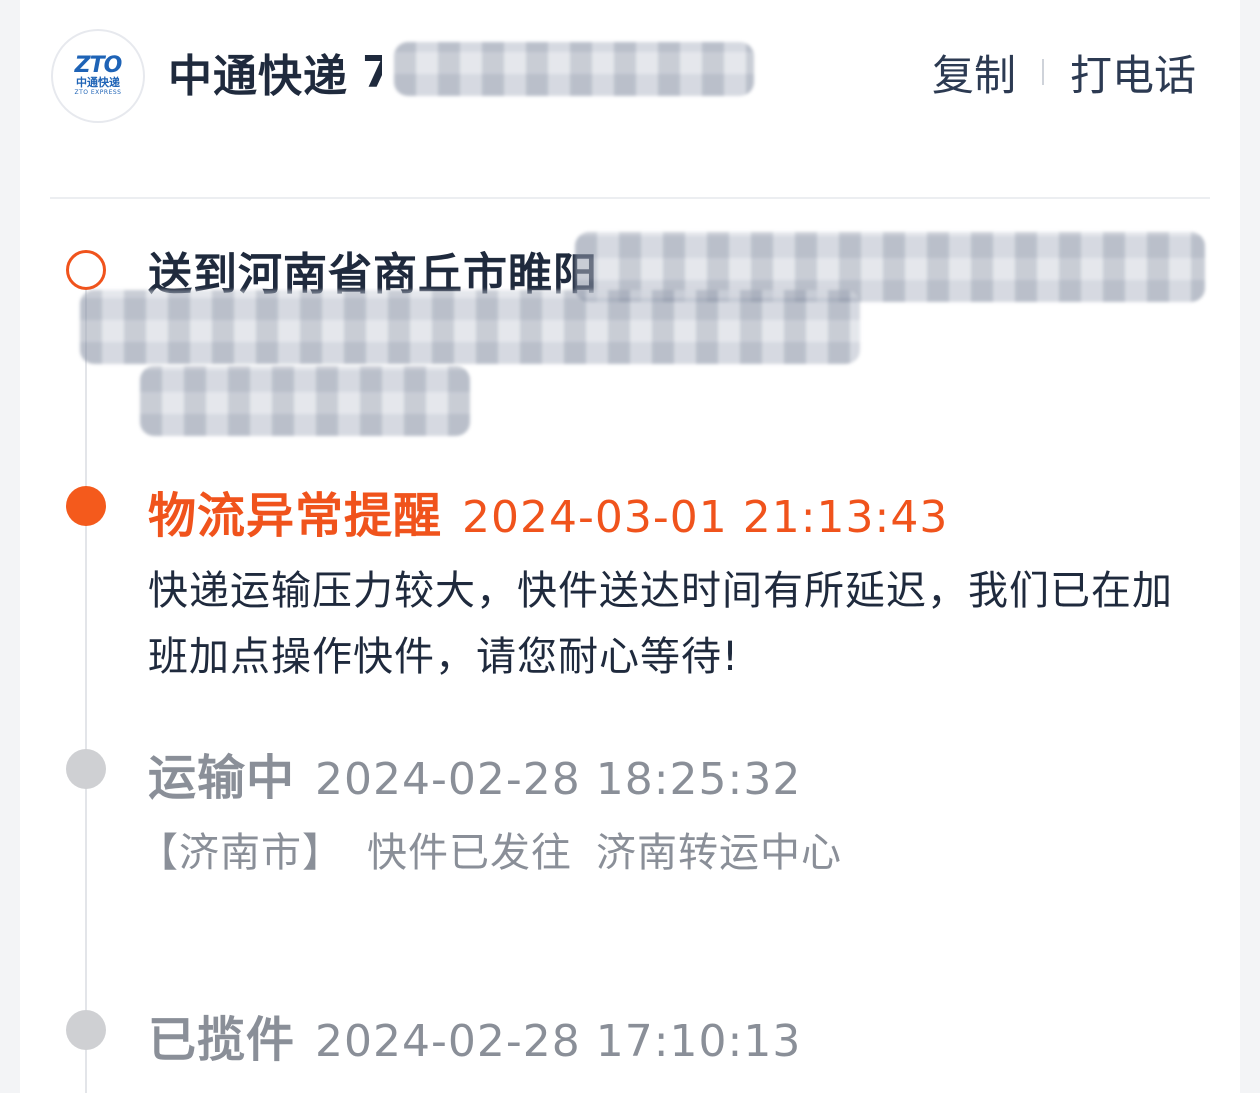  I want to click on destination-node, so click(86, 270).